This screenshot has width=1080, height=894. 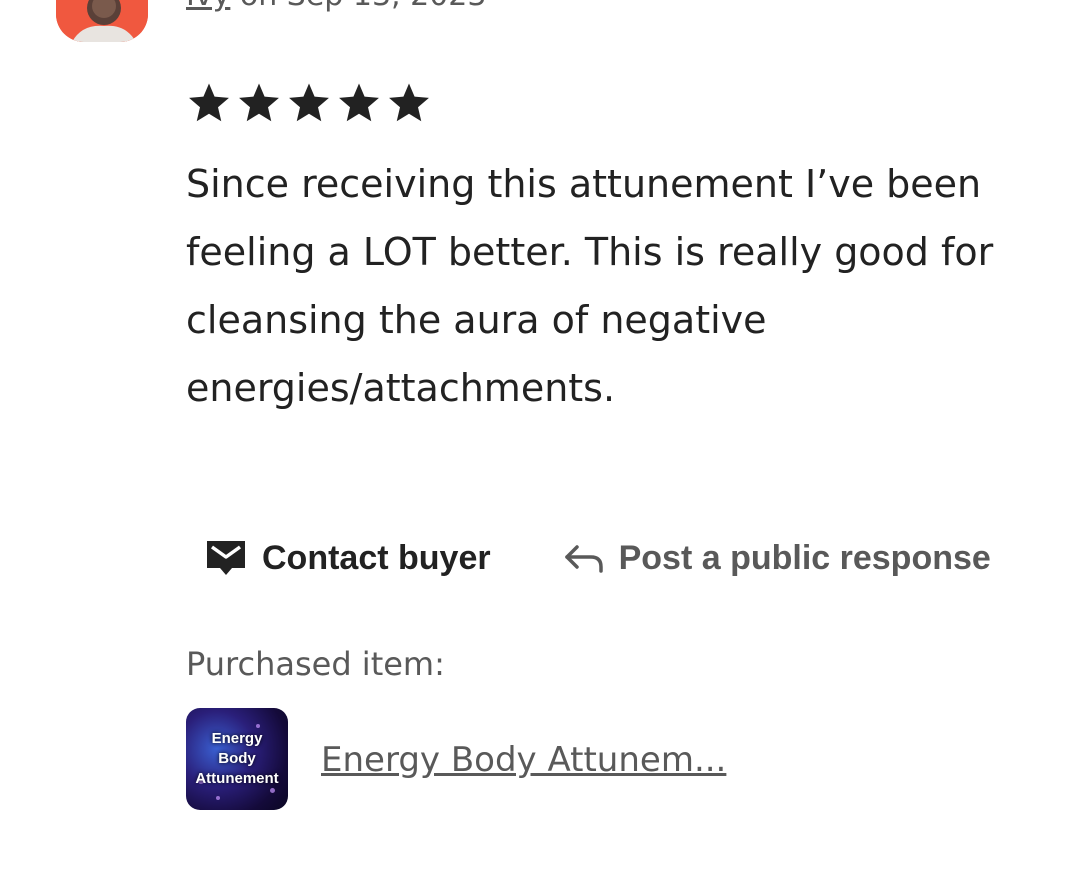 I want to click on avatar-photo, so click(x=102, y=21).